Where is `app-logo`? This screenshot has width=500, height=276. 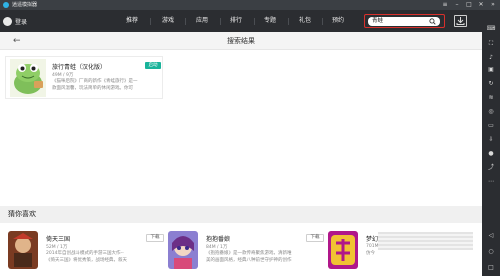 app-logo is located at coordinates (6, 5).